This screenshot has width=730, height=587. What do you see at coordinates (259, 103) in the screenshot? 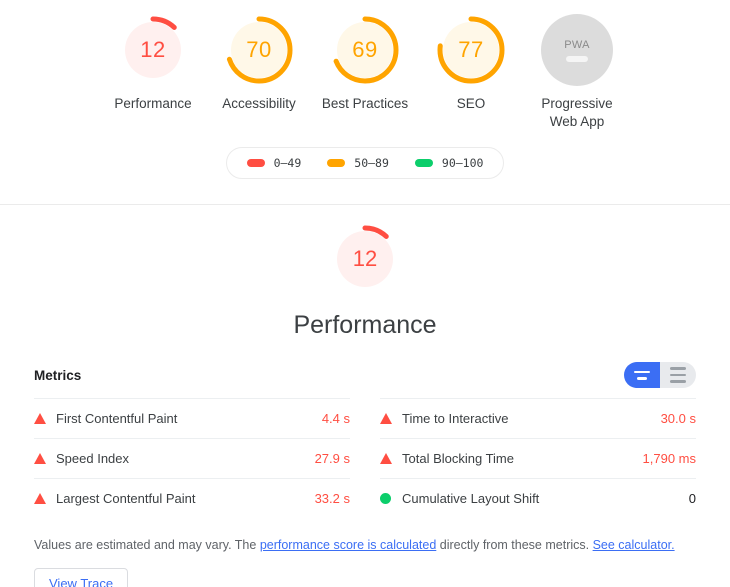
I see `gauge-label-accessibility: Accessibility` at bounding box center [259, 103].